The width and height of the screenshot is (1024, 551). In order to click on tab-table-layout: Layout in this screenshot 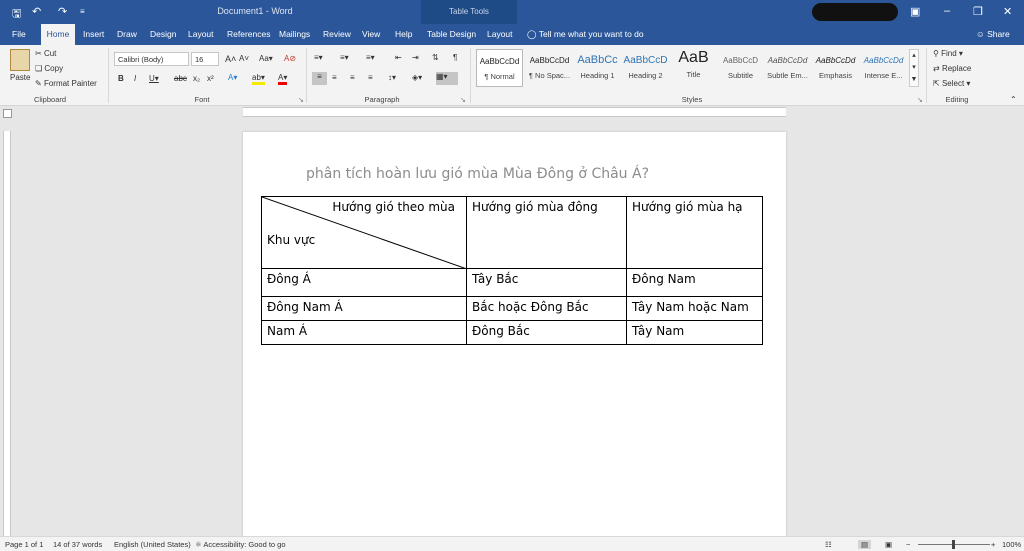, I will do `click(500, 34)`.